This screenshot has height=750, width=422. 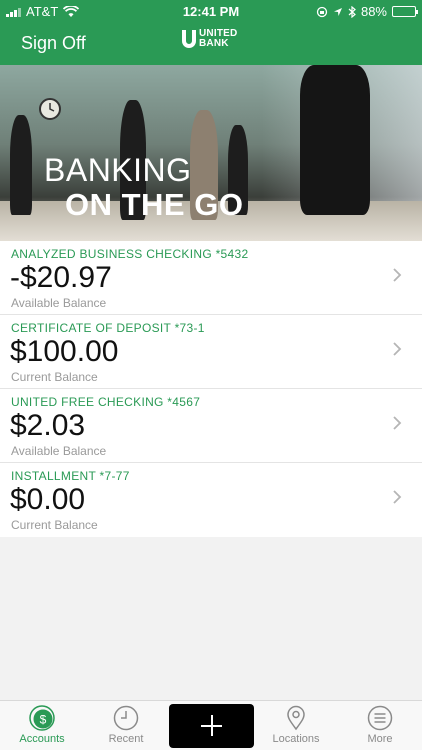 I want to click on account-row: INSTALLMENT *7-77 $0.00 Current Balance, so click(x=211, y=500).